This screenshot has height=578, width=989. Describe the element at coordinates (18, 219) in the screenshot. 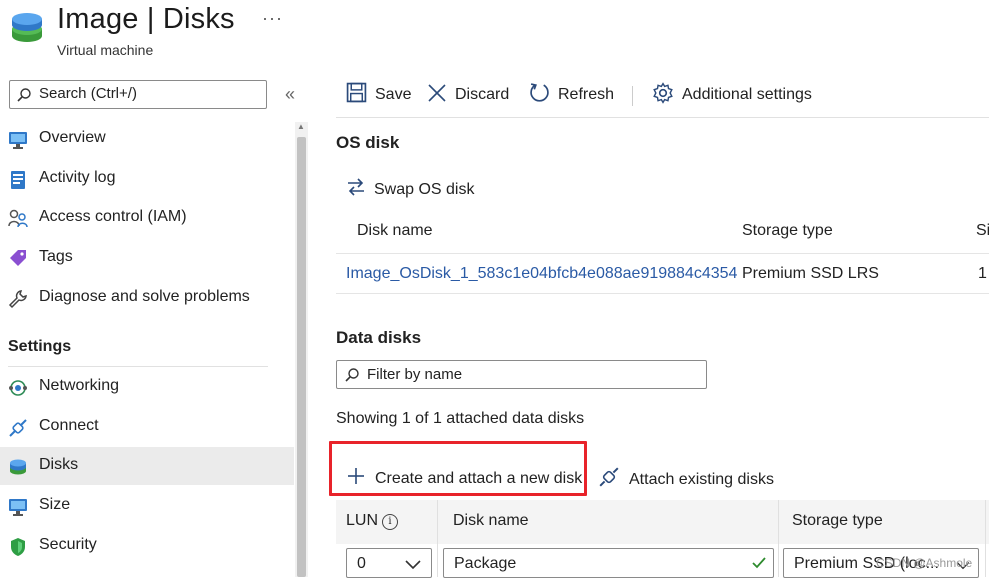

I see `people-icon` at that location.